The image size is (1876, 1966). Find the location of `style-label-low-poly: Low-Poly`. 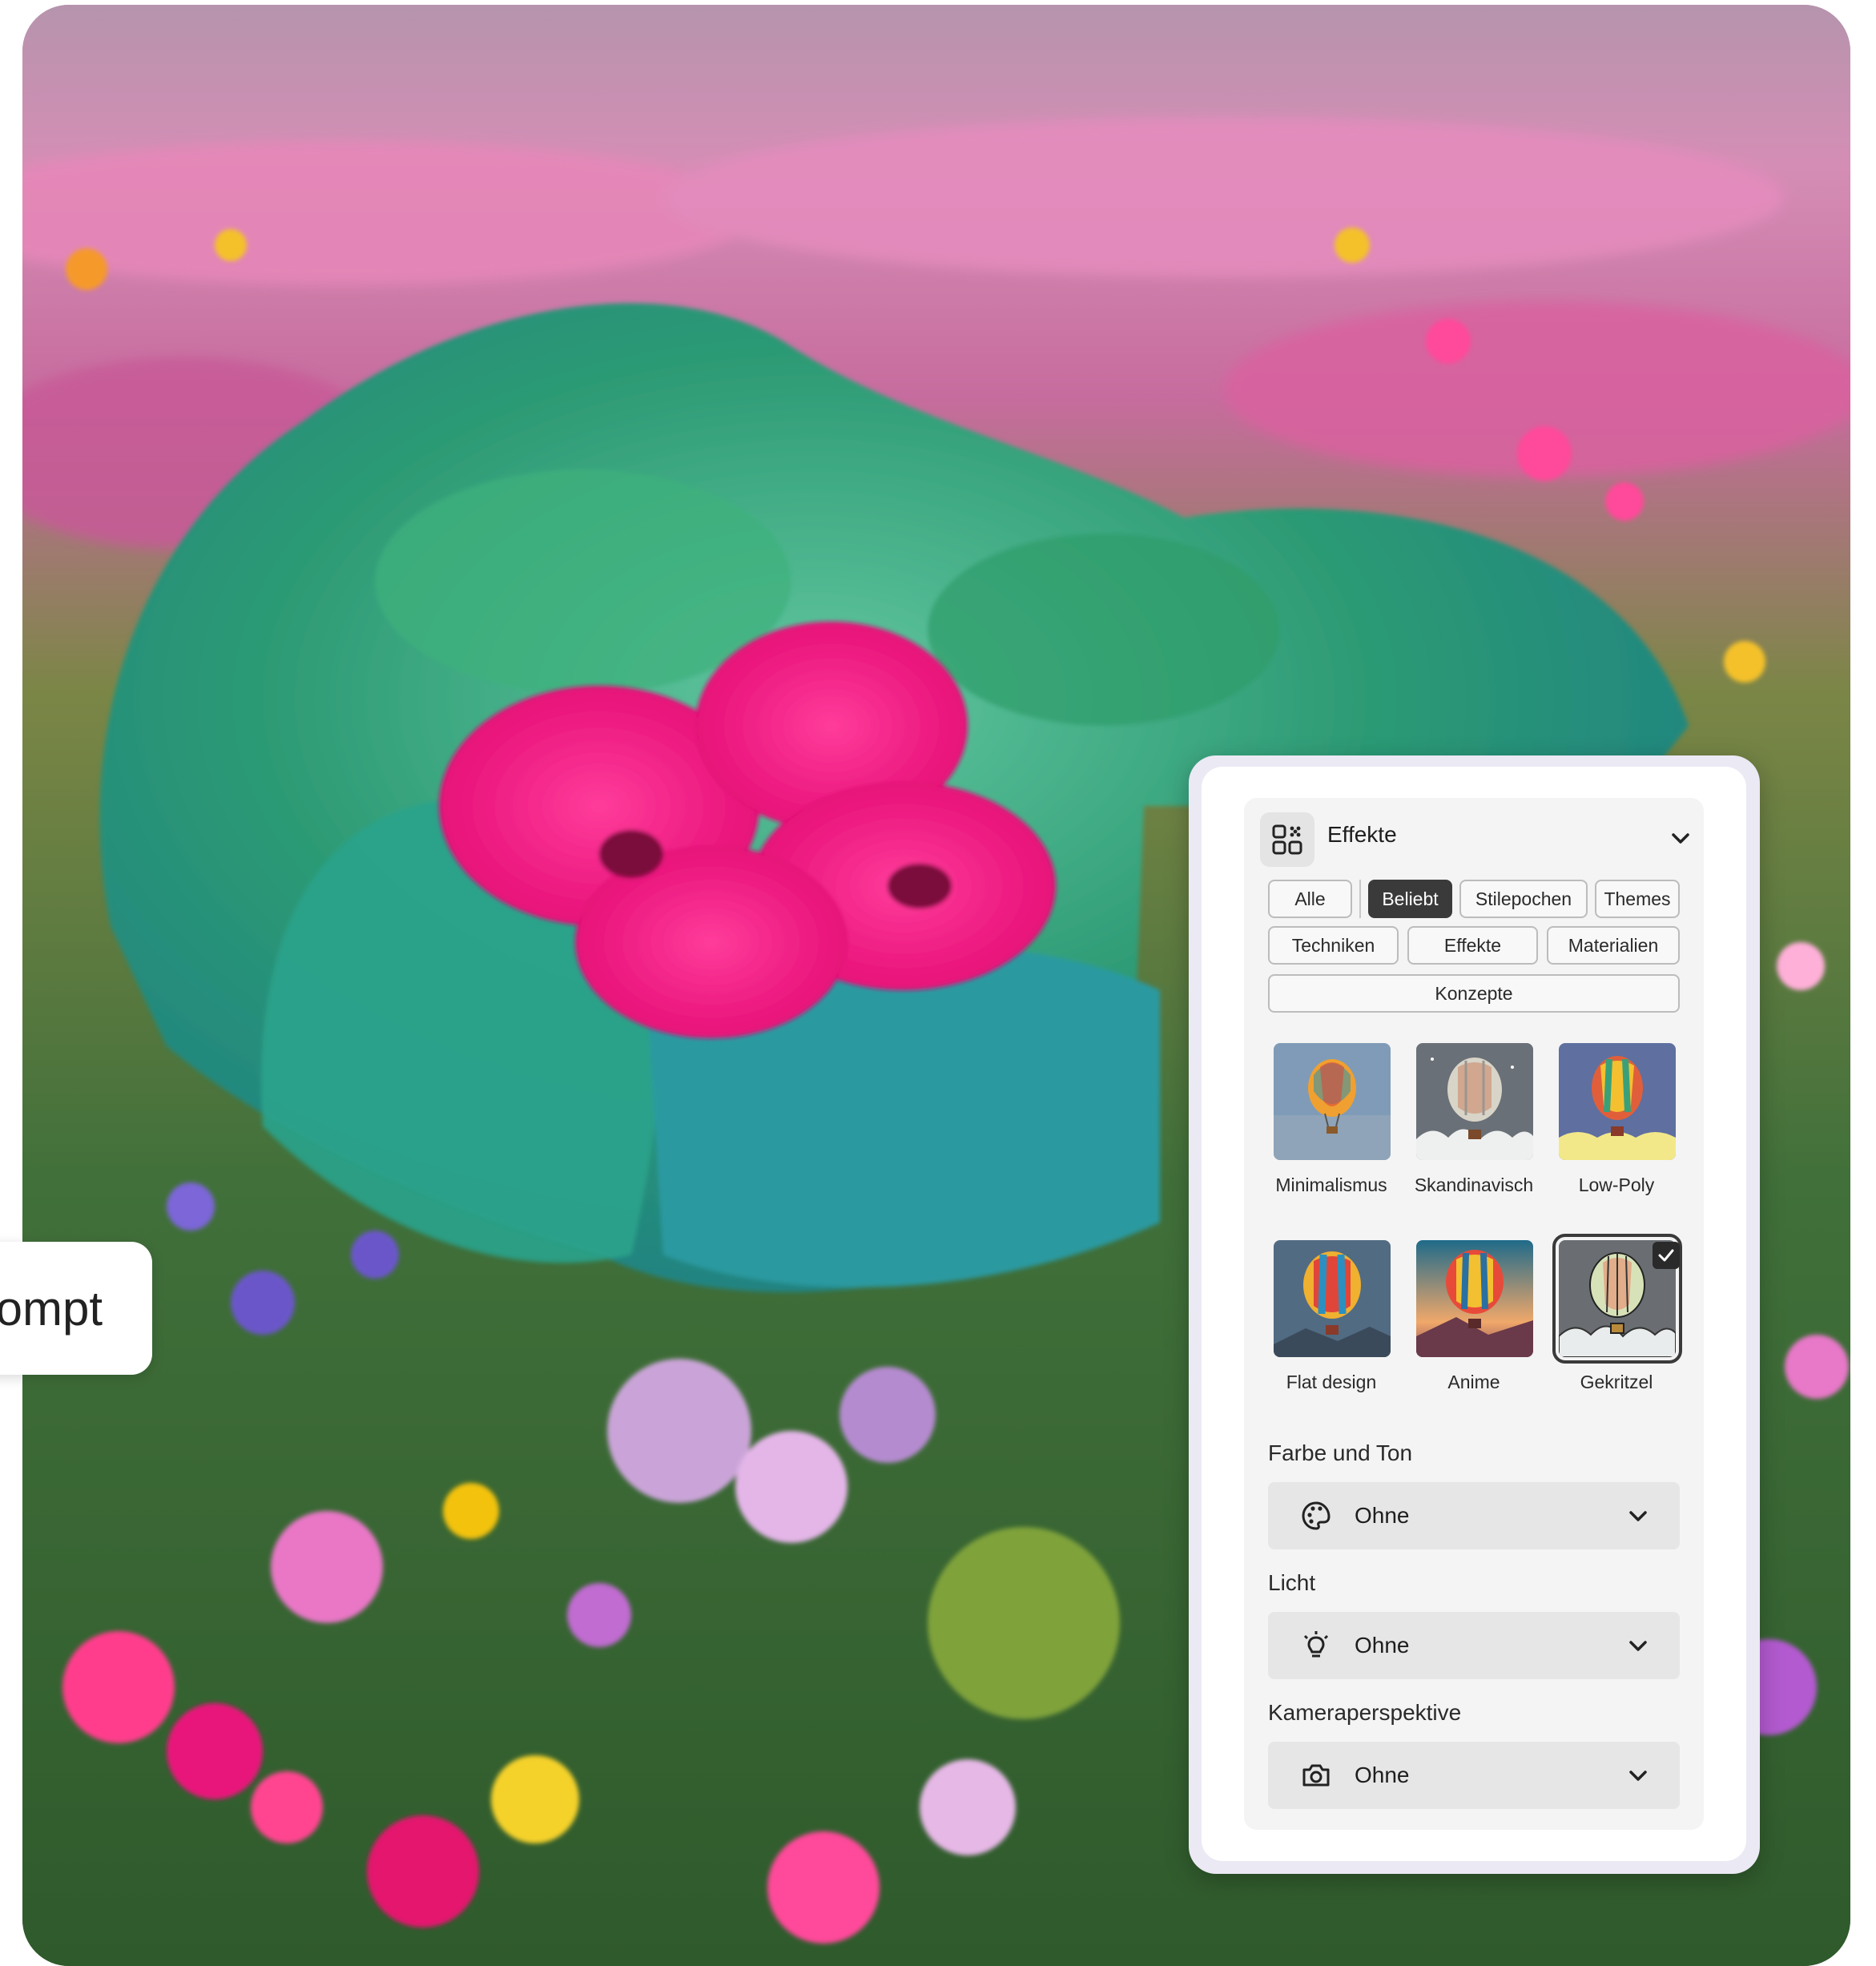

style-label-low-poly: Low-Poly is located at coordinates (1616, 1184).